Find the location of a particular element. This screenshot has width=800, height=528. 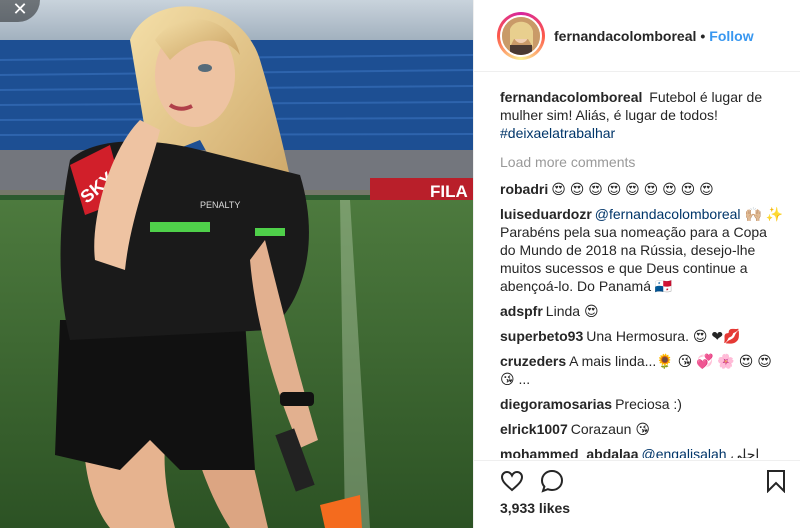

comment-item: elrick1007 Corazaun 😘 is located at coordinates (642, 429).